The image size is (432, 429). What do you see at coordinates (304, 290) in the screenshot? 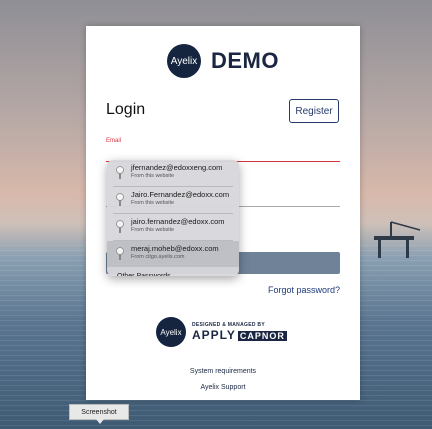
I see `forgot-password-link: Forgot password?` at bounding box center [304, 290].